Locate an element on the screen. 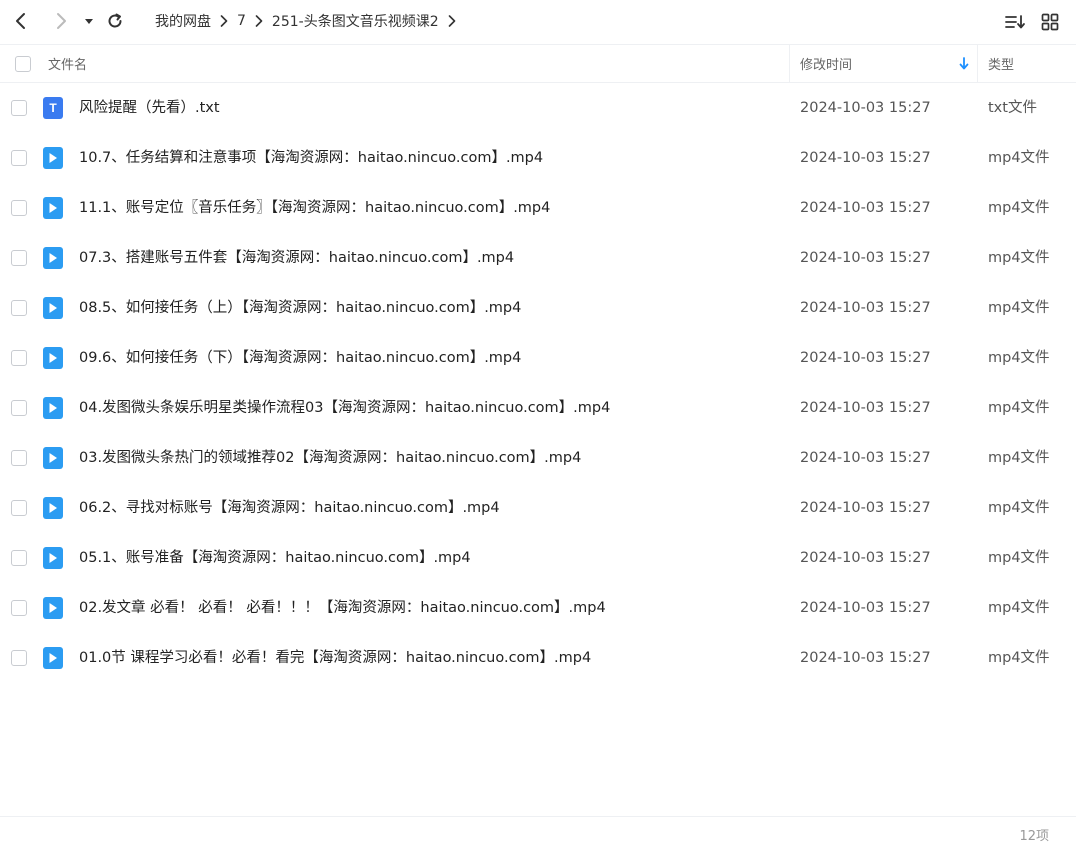 The height and width of the screenshot is (853, 1076). file-list-header: 文件名 修改时间 类型 is located at coordinates (538, 63).